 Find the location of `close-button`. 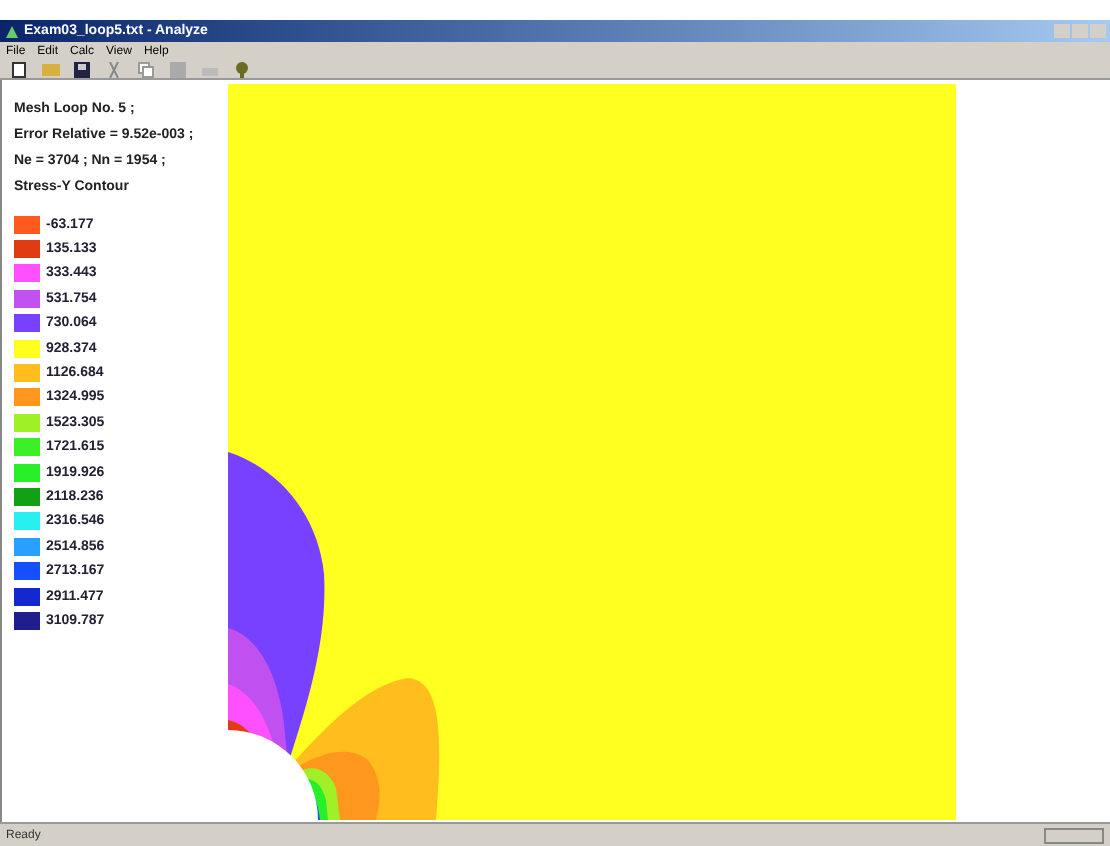

close-button is located at coordinates (1098, 31).